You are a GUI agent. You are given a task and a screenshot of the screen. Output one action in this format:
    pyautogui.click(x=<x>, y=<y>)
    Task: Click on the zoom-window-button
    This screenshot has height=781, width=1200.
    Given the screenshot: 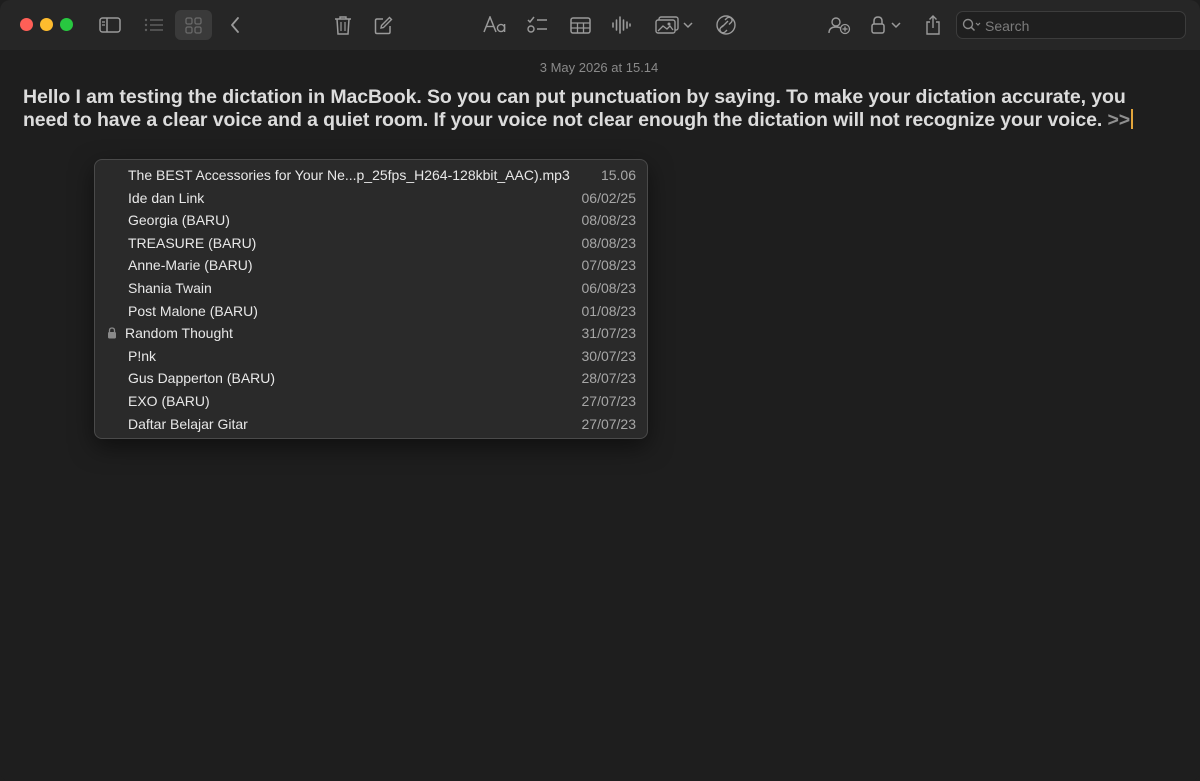 What is the action you would take?
    pyautogui.click(x=66, y=24)
    